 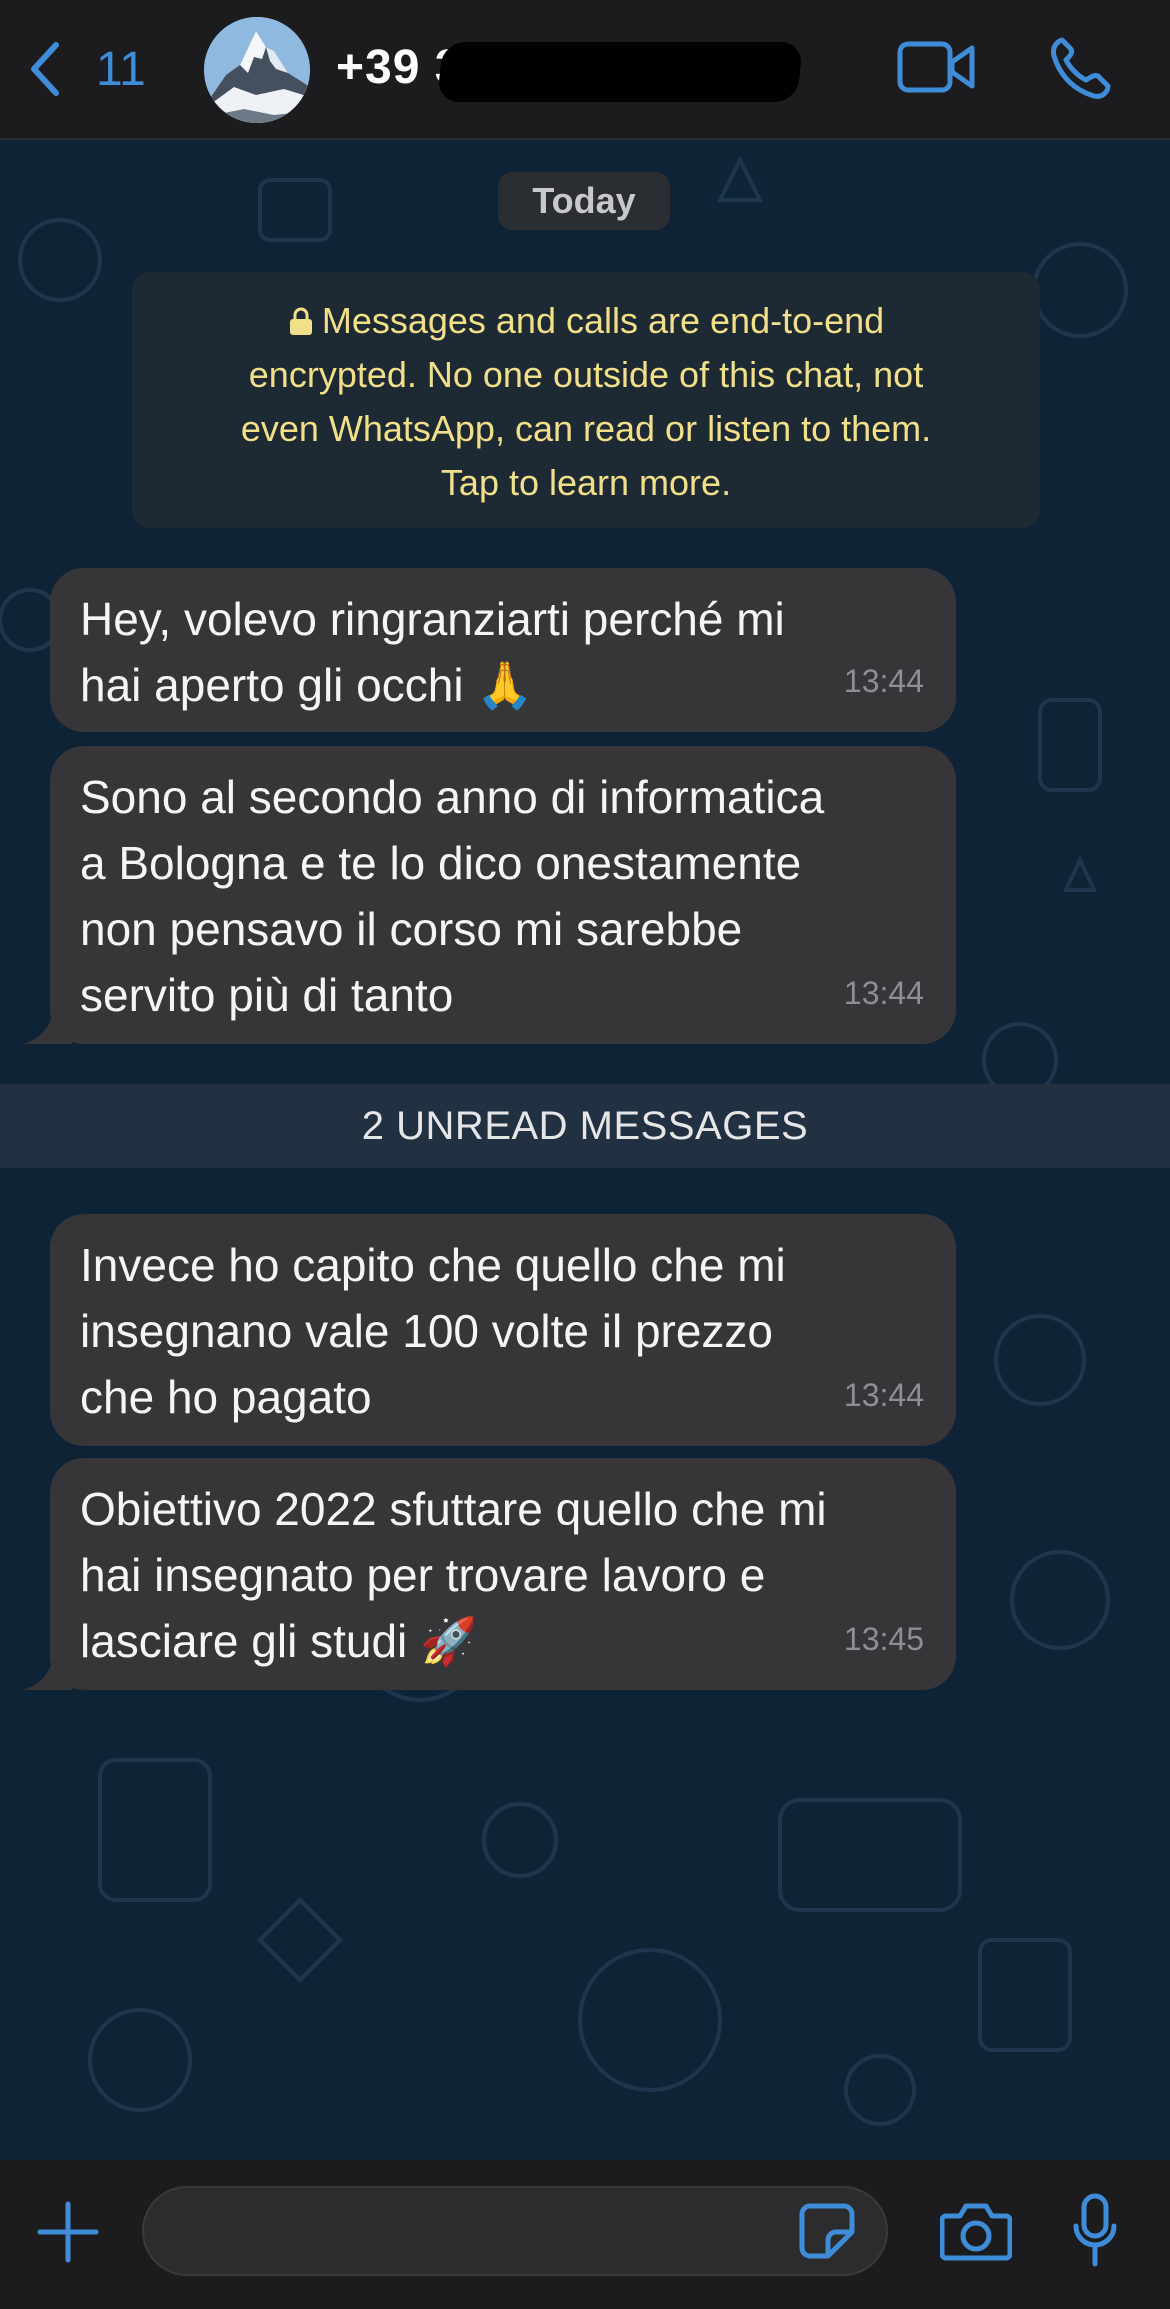 What do you see at coordinates (427, 1331) in the screenshot?
I see `message-line: insegnano vale 100 volte il prezzo` at bounding box center [427, 1331].